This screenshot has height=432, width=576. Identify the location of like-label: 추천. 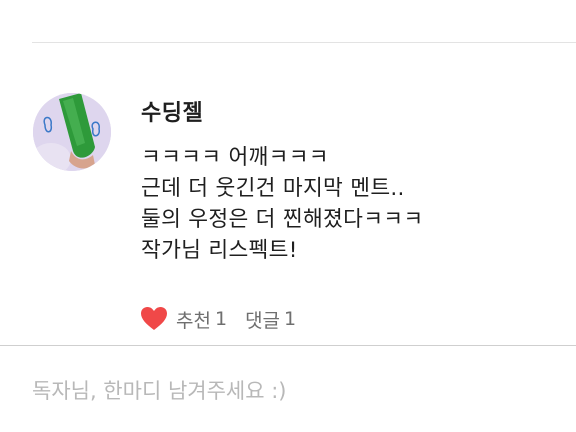
(193, 320).